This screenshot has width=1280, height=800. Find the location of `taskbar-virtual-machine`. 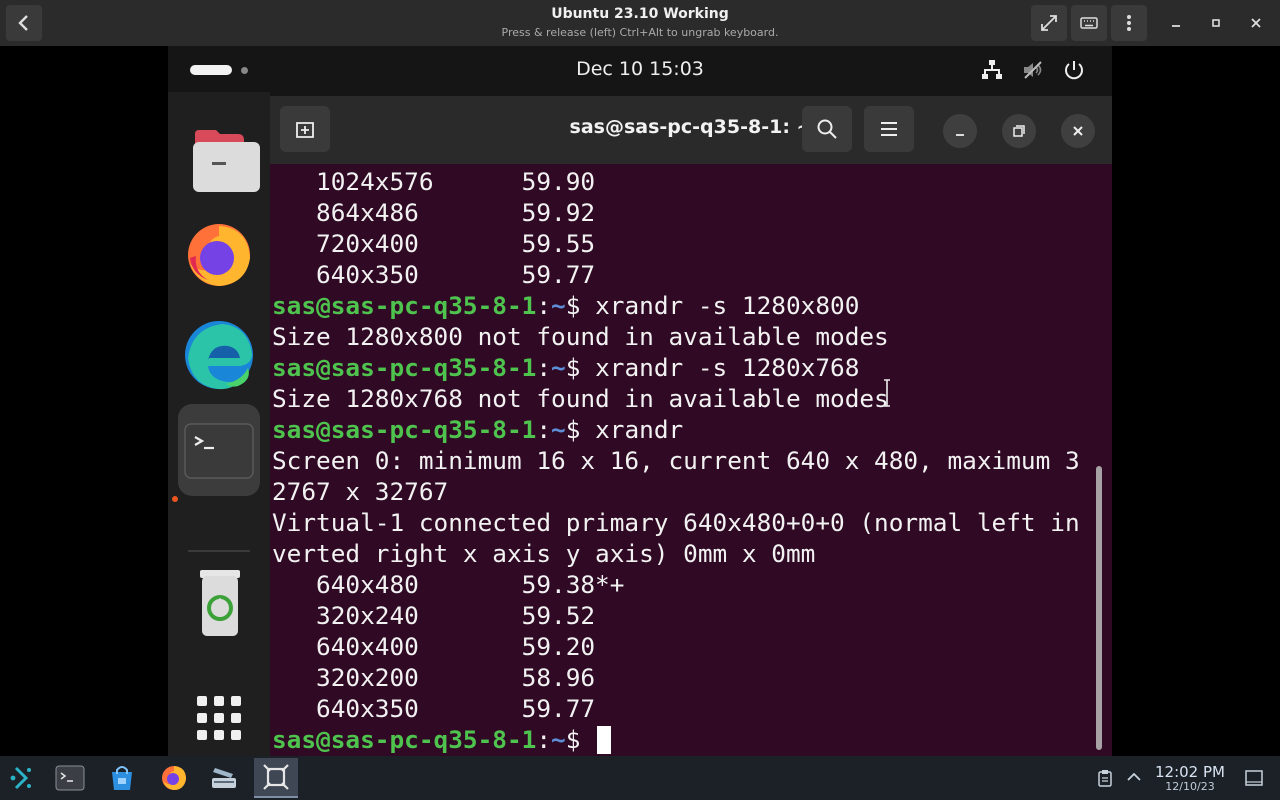

taskbar-virtual-machine is located at coordinates (276, 778).